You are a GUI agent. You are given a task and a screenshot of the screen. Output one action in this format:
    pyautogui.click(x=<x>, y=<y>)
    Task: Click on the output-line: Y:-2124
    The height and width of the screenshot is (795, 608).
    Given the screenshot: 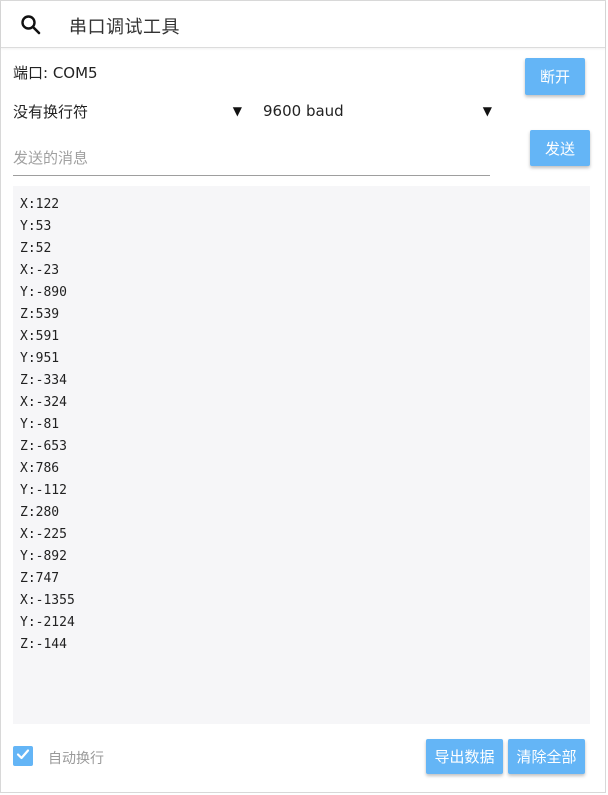 What is the action you would take?
    pyautogui.click(x=47, y=622)
    